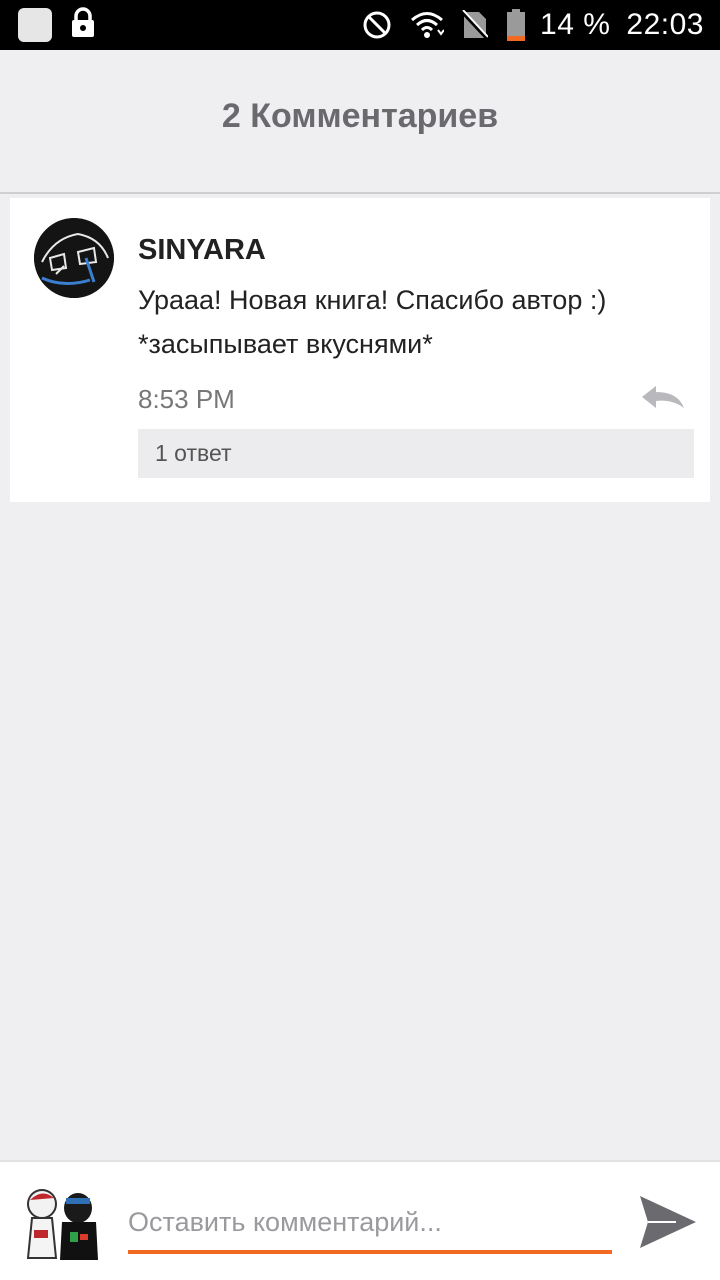 This screenshot has width=720, height=1280. What do you see at coordinates (516, 25) in the screenshot?
I see `battery-icon` at bounding box center [516, 25].